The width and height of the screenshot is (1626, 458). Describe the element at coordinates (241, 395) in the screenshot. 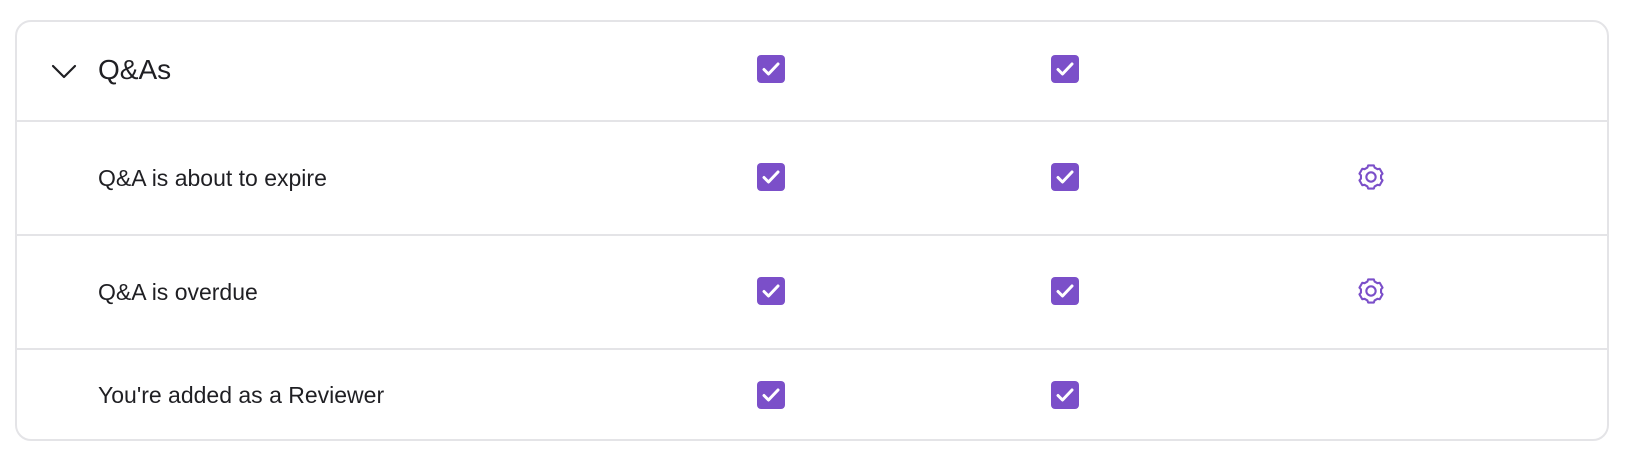

I see `notification-label: You're added as a Reviewer` at that location.